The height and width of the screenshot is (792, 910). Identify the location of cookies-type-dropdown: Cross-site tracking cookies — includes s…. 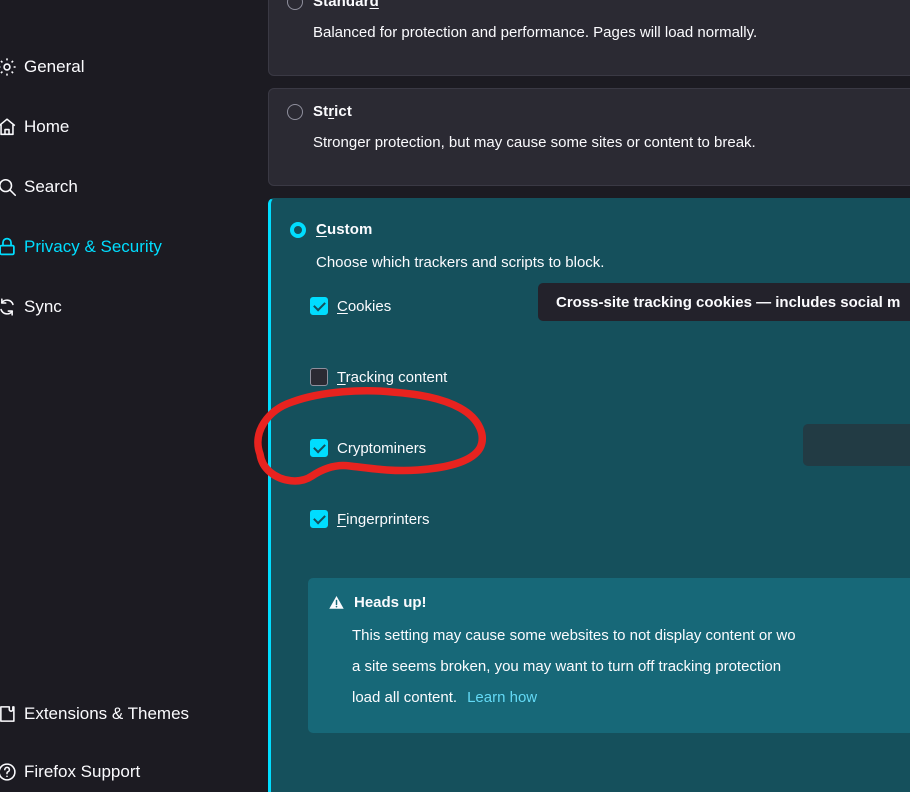
(724, 302).